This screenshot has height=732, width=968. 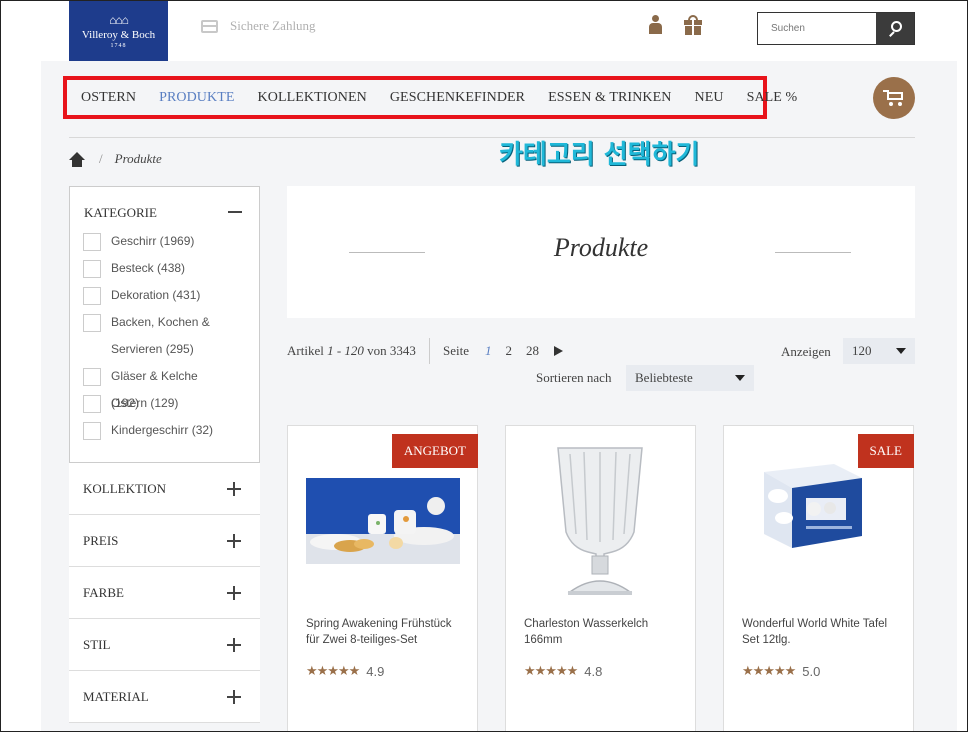 I want to click on card-icon, so click(x=209, y=26).